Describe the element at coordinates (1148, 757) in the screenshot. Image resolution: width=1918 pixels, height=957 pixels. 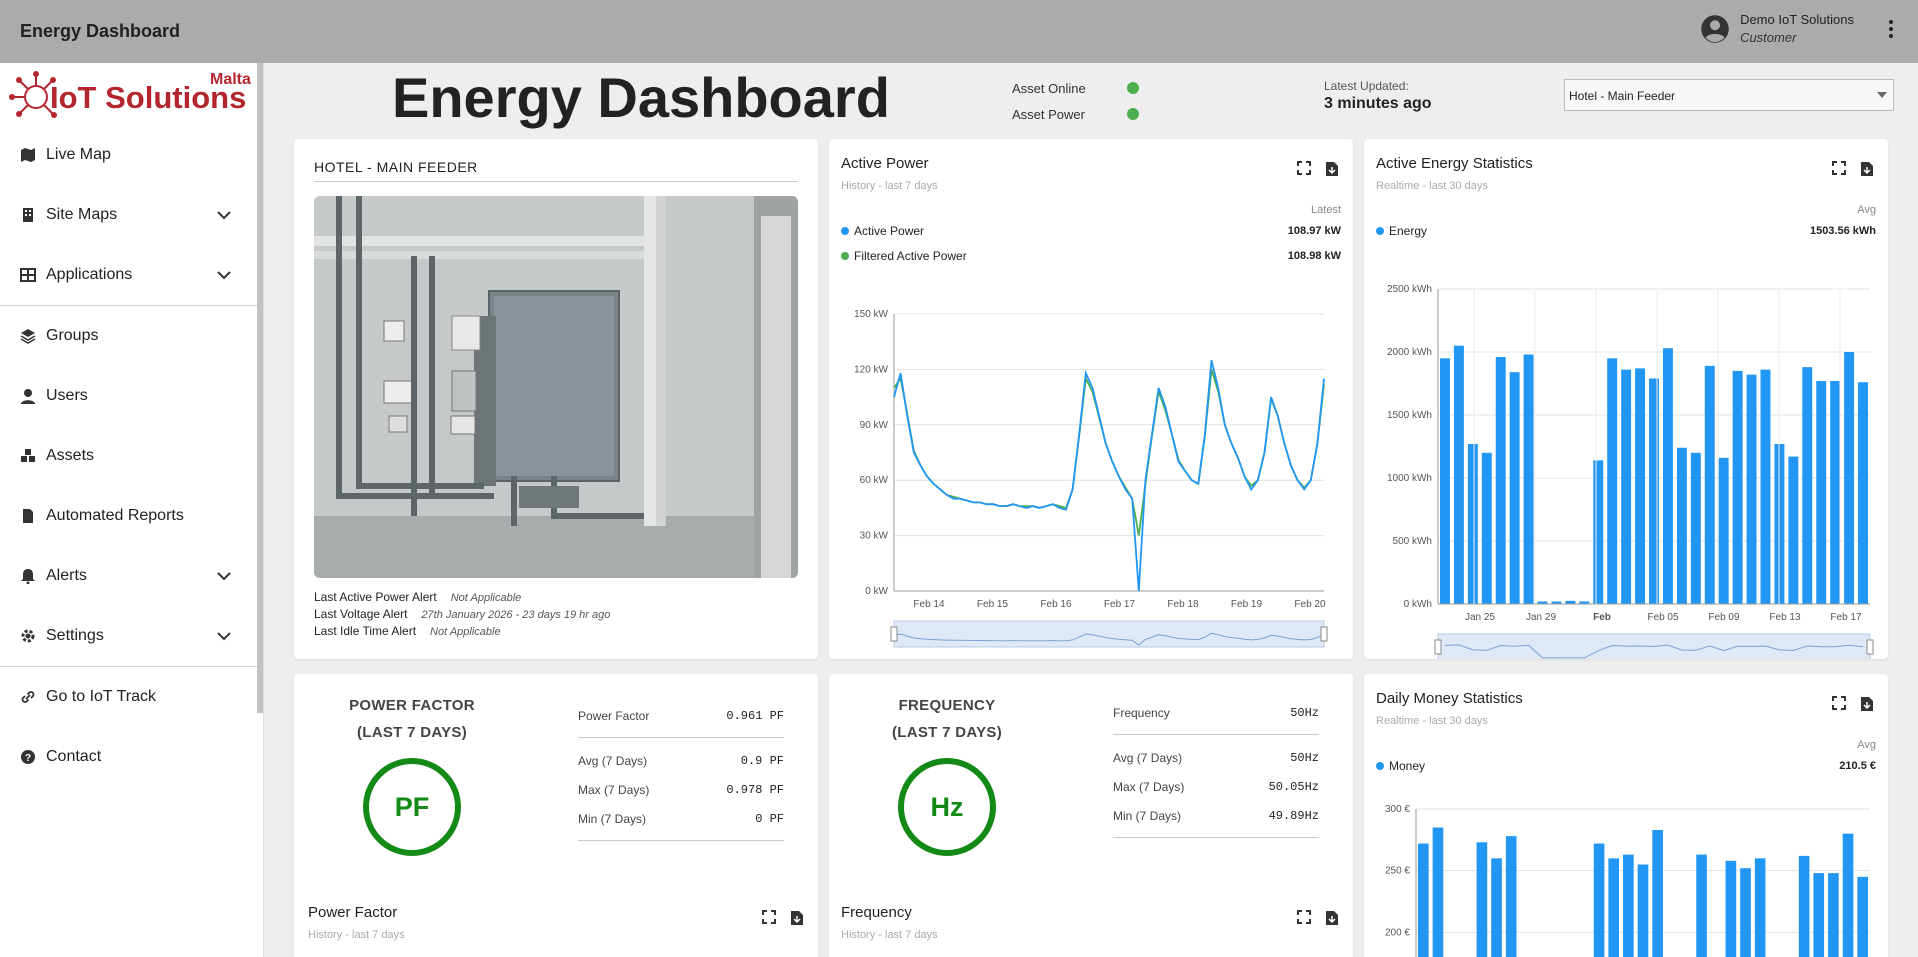
I see `stat-label: Avg (7 Days)` at that location.